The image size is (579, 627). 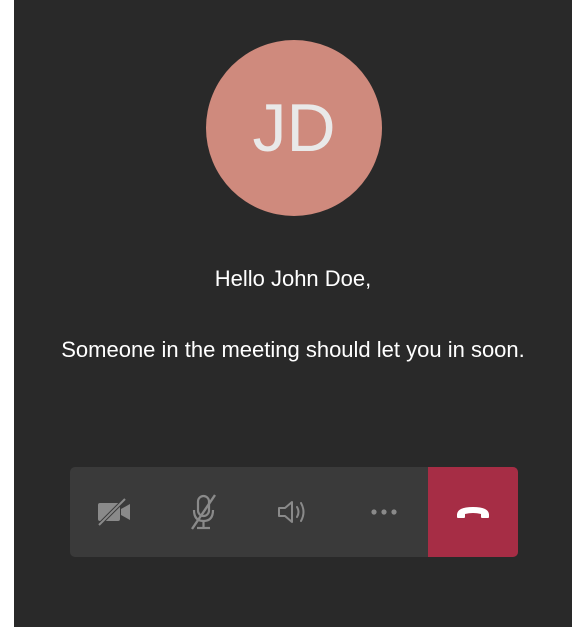 I want to click on avatar-initials: JD, so click(x=294, y=128).